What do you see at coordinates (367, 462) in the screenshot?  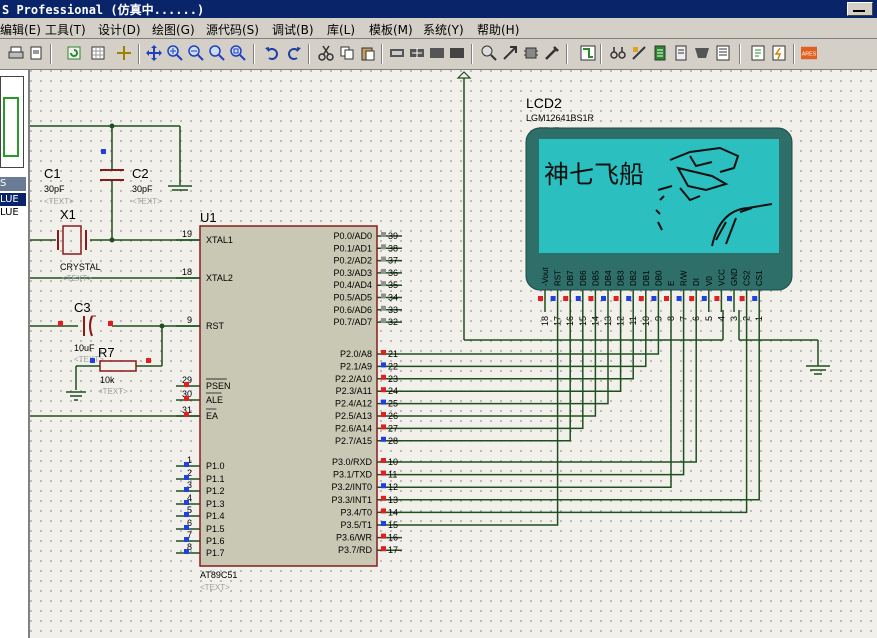 I see `mcu-pin-p30rxd: P3.0/RXD 10` at bounding box center [367, 462].